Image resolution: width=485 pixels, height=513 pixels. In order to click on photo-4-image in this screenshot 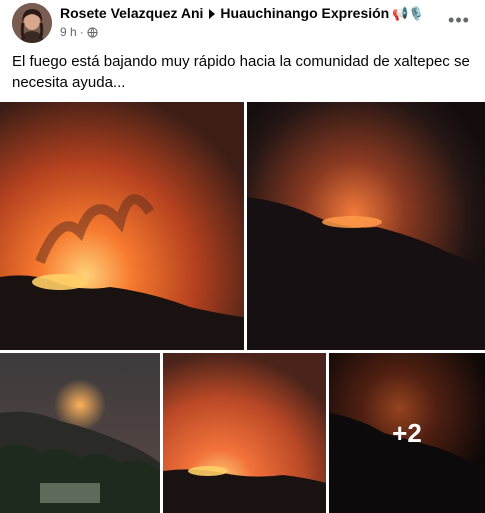, I will do `click(244, 433)`.